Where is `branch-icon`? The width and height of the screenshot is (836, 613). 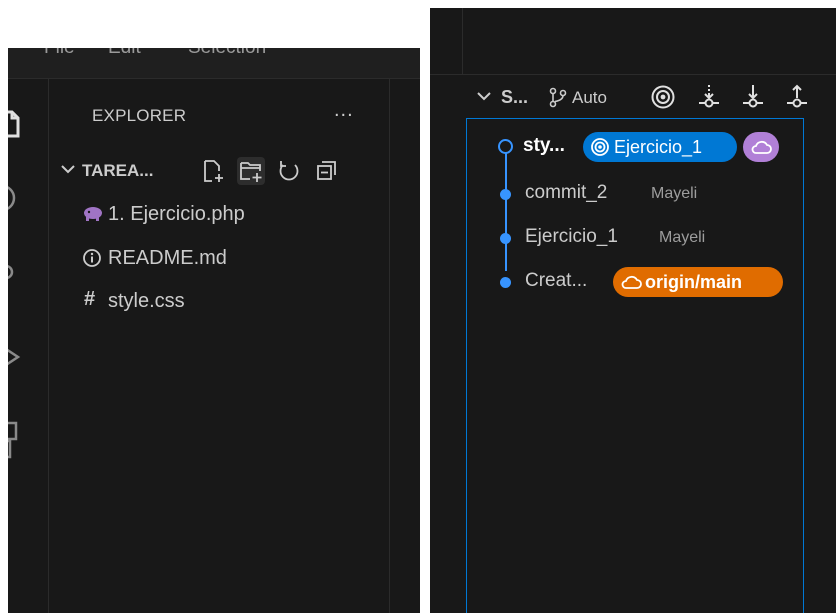
branch-icon is located at coordinates (558, 97).